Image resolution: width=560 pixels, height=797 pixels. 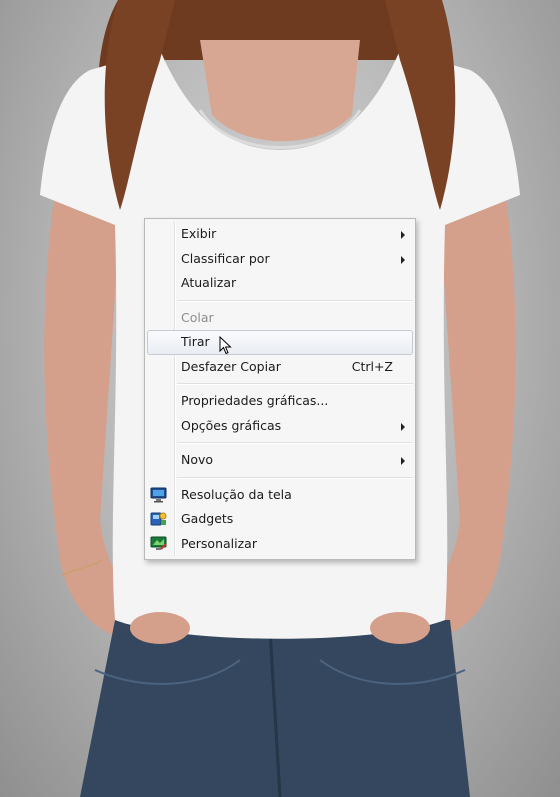 I want to click on menu-item-colar: Colar, so click(x=280, y=318).